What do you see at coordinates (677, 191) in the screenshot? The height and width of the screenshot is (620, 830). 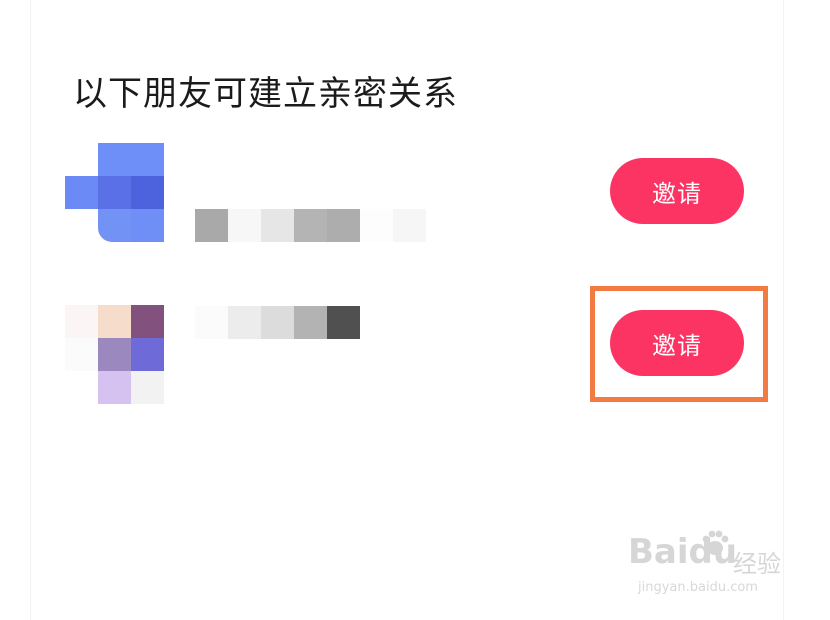 I see `invite-button: 邀请` at bounding box center [677, 191].